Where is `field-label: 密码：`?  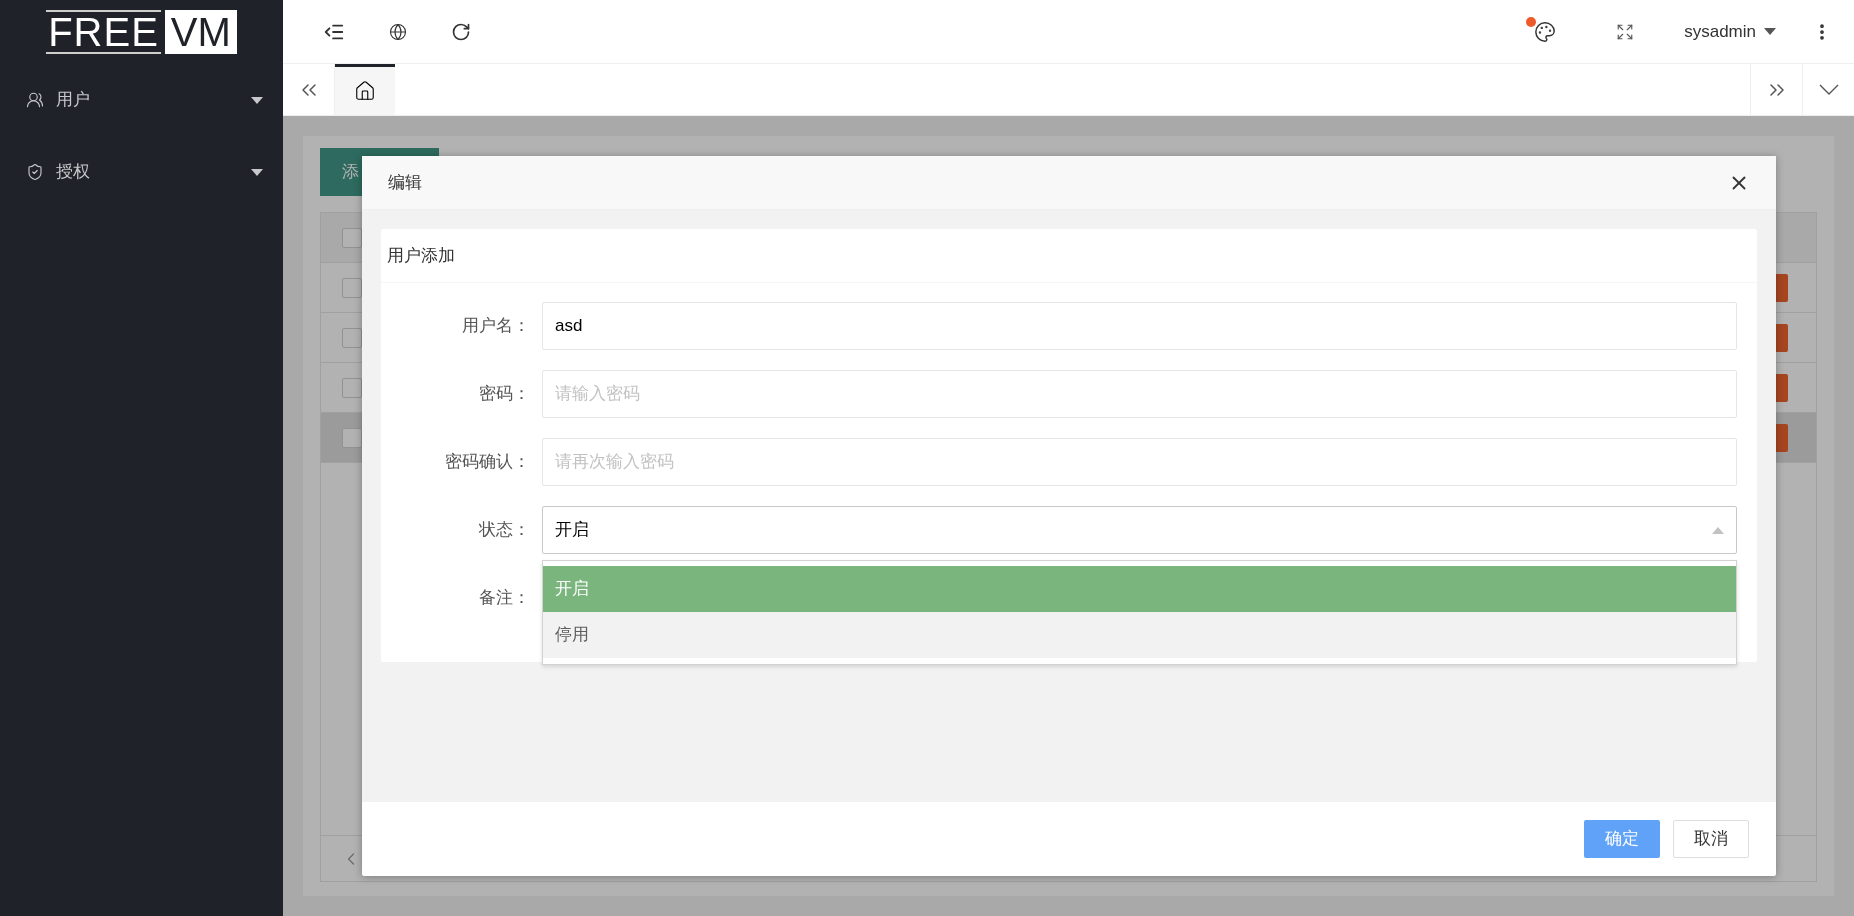
field-label: 密码： is located at coordinates (504, 394).